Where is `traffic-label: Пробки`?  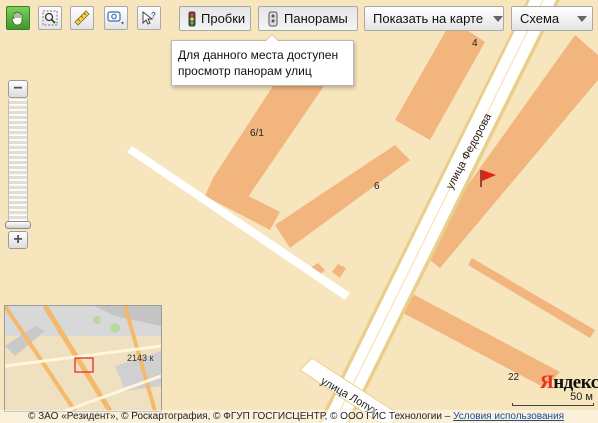
traffic-label: Пробки is located at coordinates (223, 18).